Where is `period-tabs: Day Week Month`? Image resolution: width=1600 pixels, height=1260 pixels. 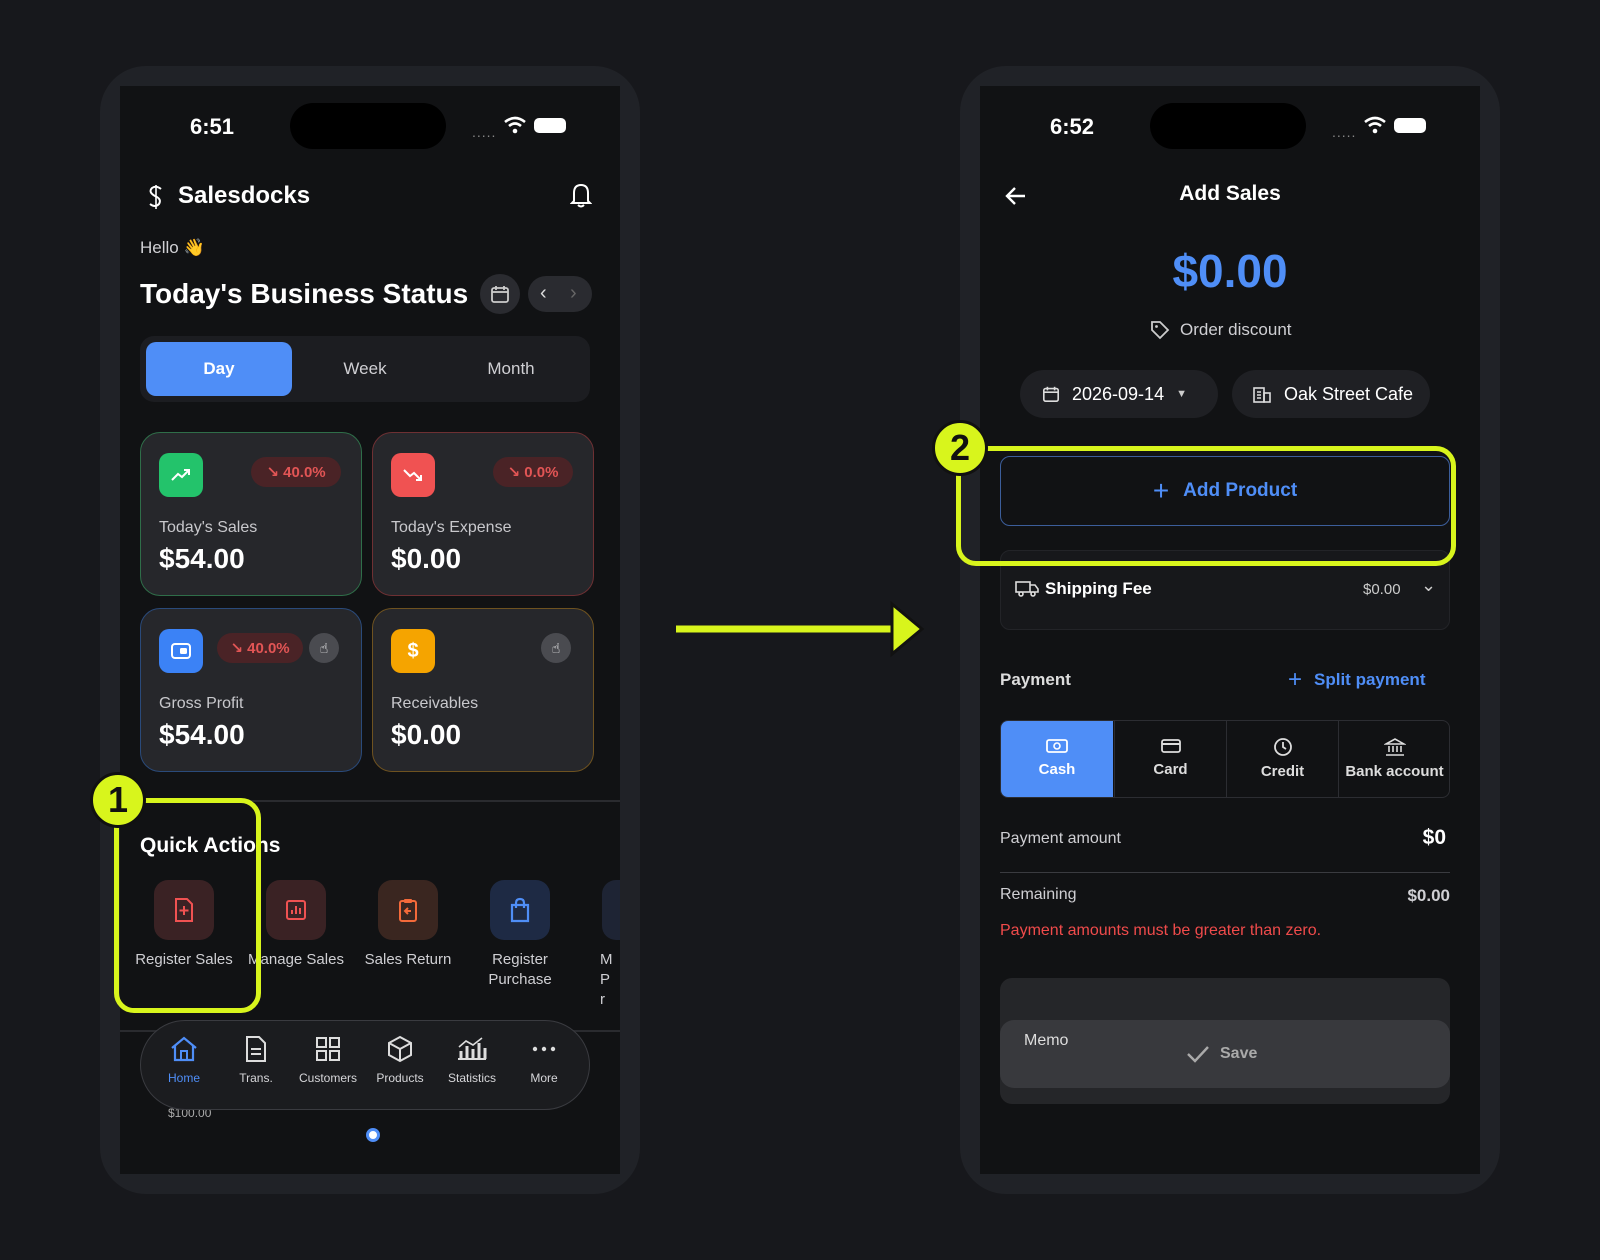
period-tabs: Day Week Month is located at coordinates (365, 369).